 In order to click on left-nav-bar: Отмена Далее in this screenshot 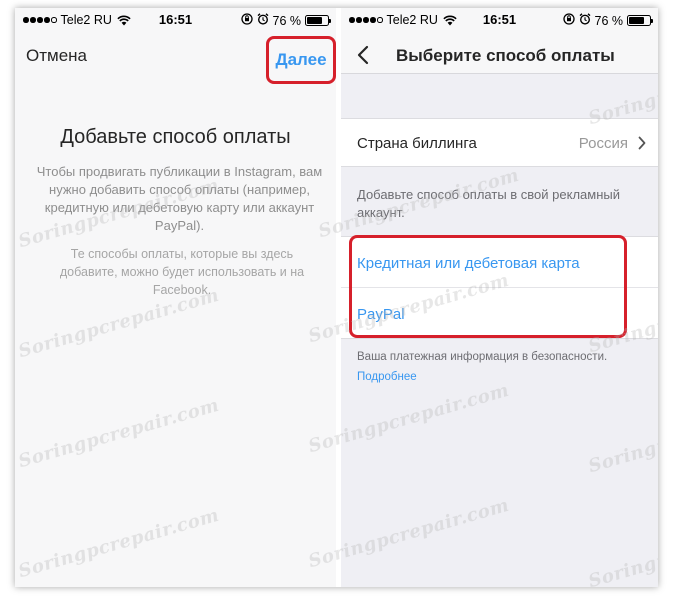, I will do `click(175, 57)`.